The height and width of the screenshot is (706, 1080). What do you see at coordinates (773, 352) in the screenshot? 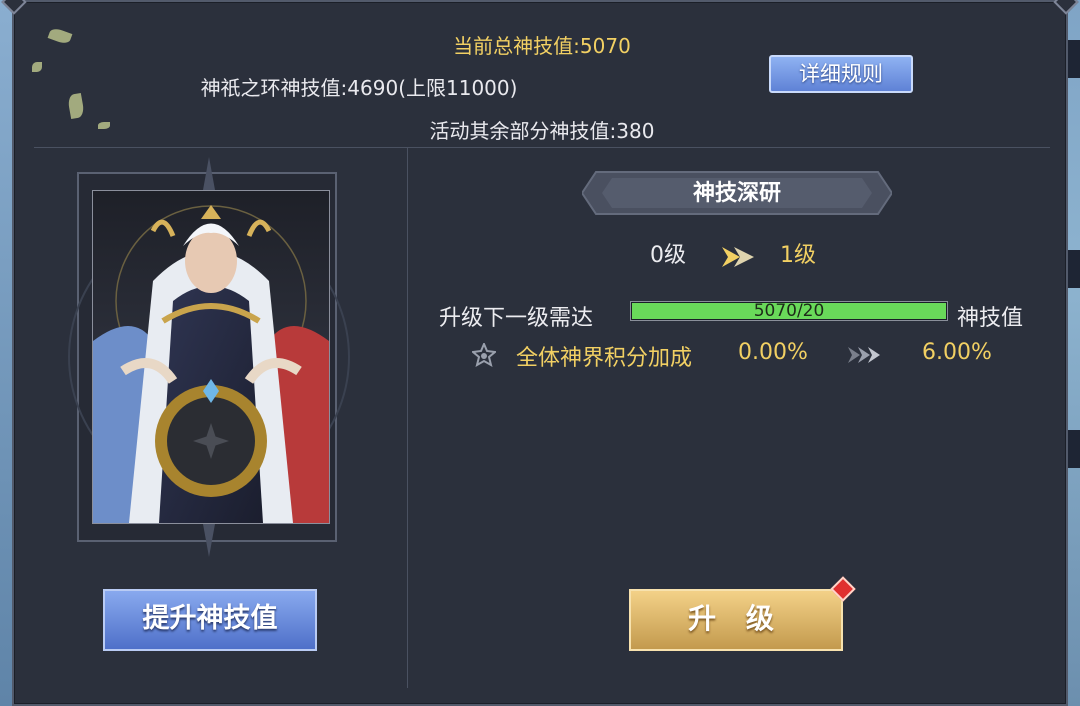
I see `bonus-current: 0.00%` at bounding box center [773, 352].